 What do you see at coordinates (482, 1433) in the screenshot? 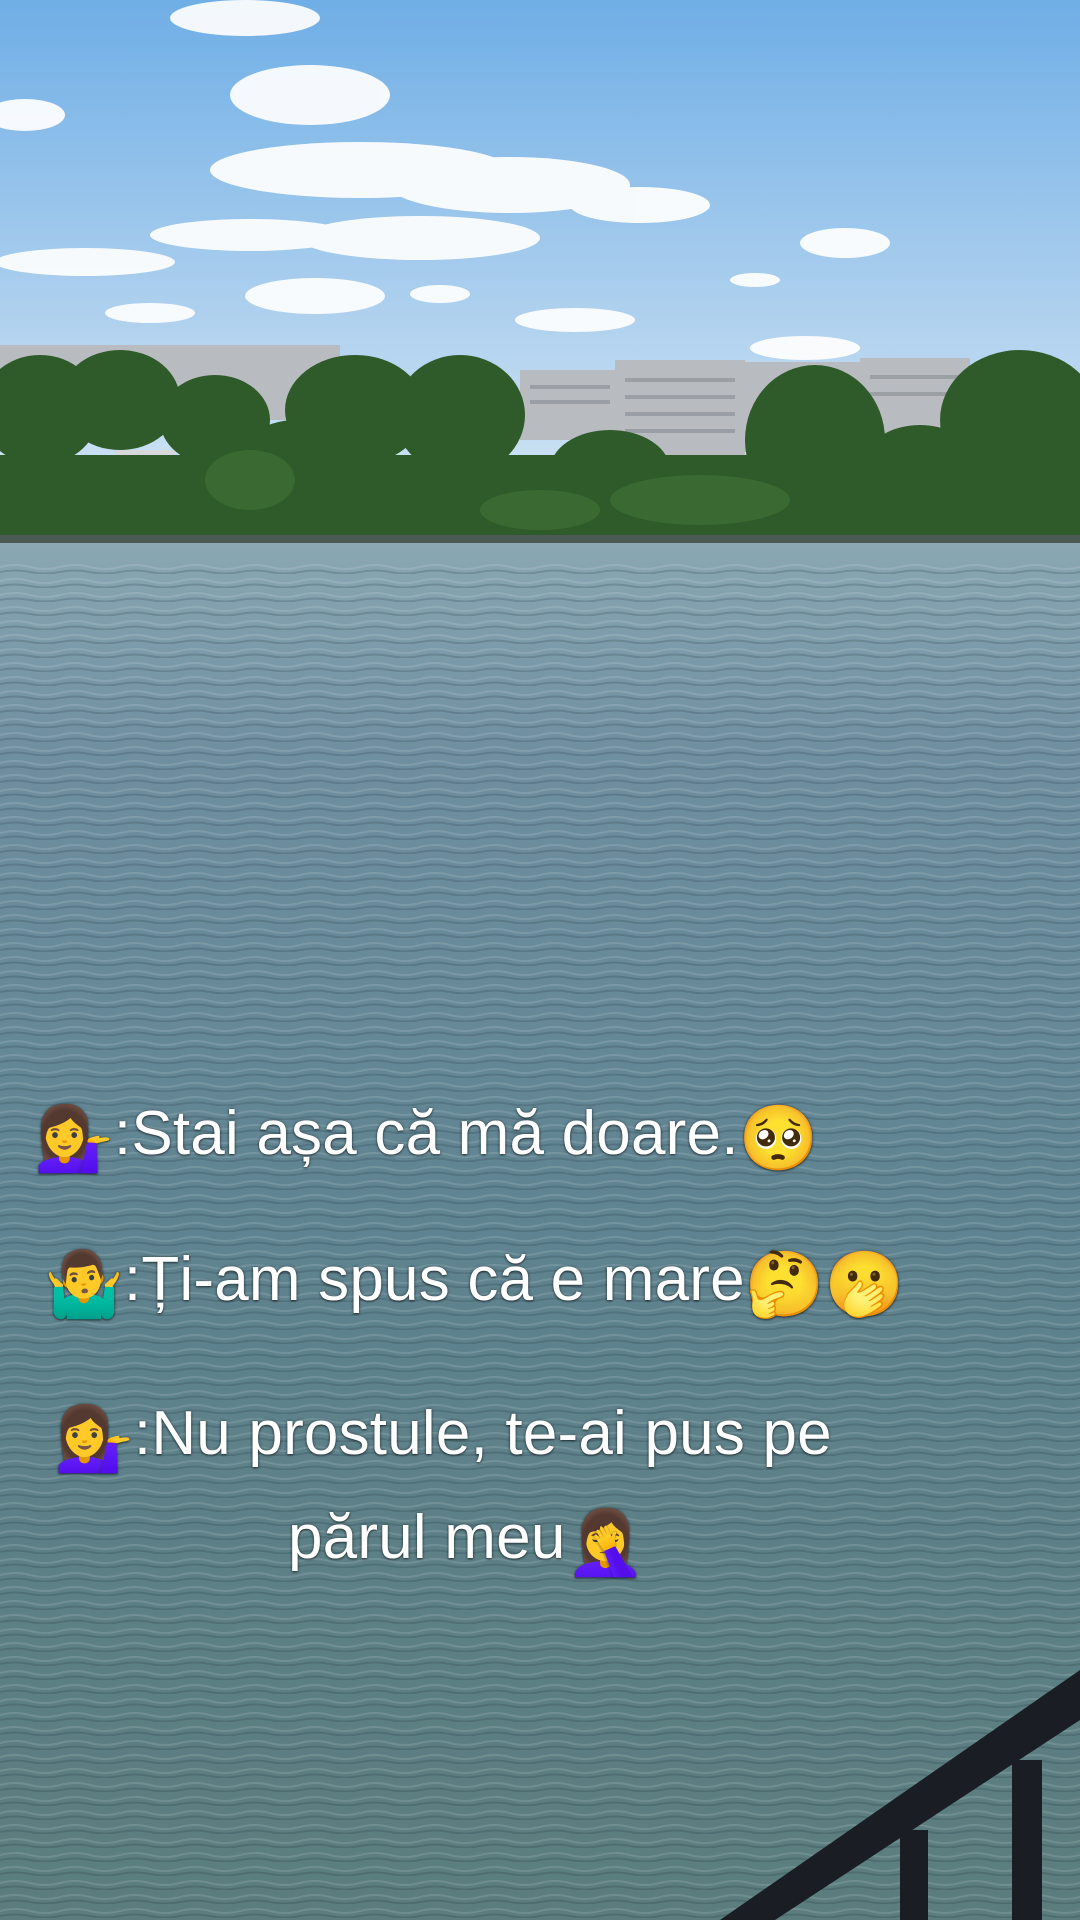
I see `caption-text-3: :Nu prostule, te-ai pus pe` at bounding box center [482, 1433].